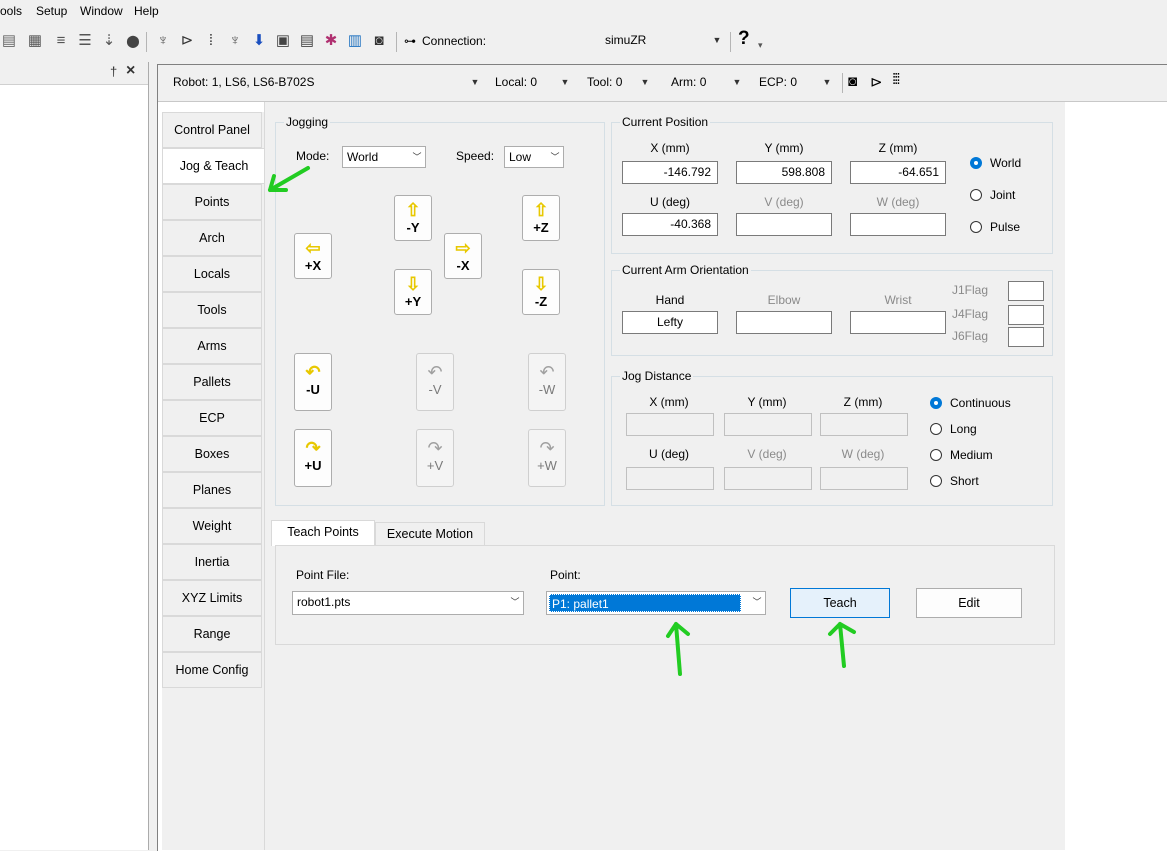  I want to click on jd-w-field, so click(864, 478).